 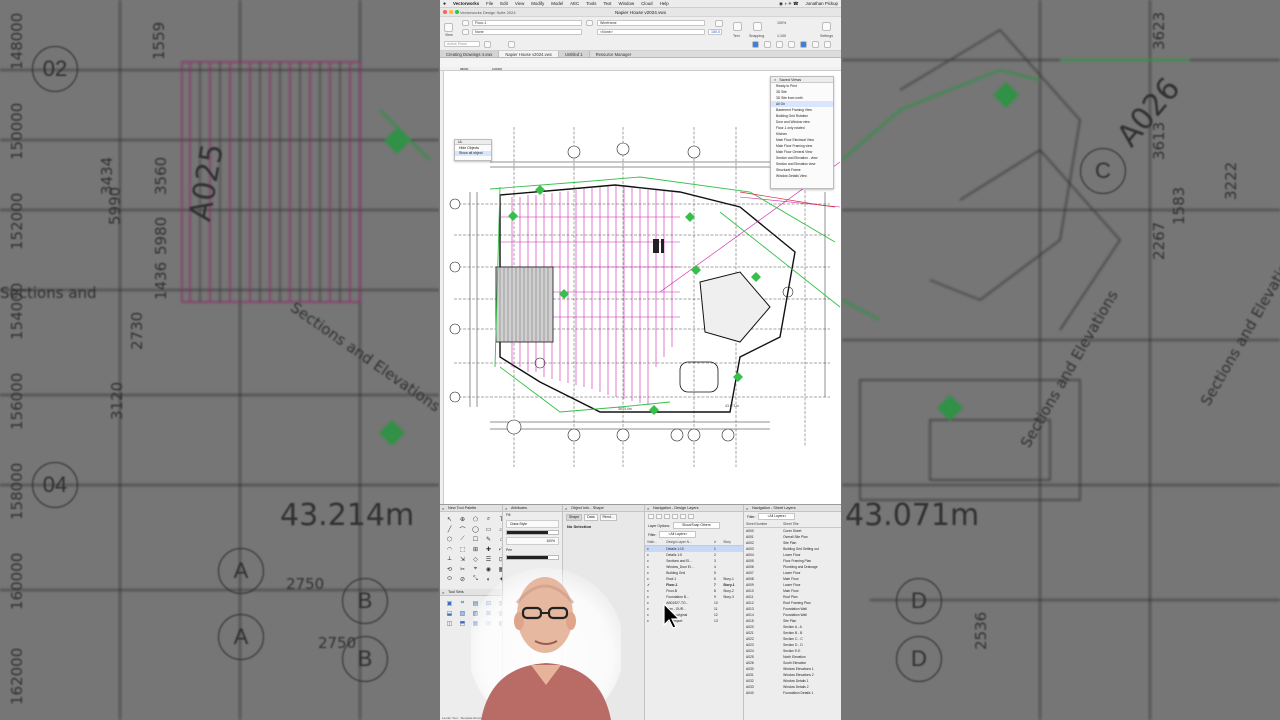 What do you see at coordinates (826, 26) in the screenshot?
I see `settings-icon` at bounding box center [826, 26].